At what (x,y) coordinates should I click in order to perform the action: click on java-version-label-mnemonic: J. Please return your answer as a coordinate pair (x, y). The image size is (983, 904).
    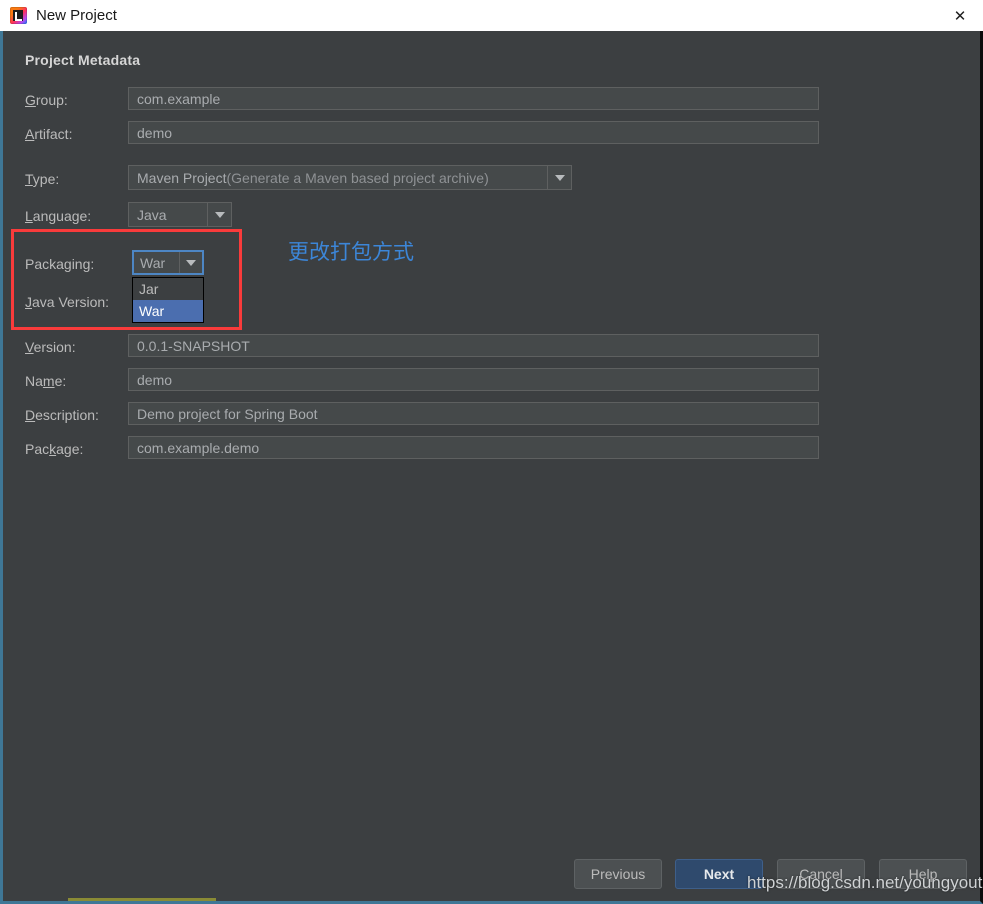
    Looking at the image, I should click on (28, 302).